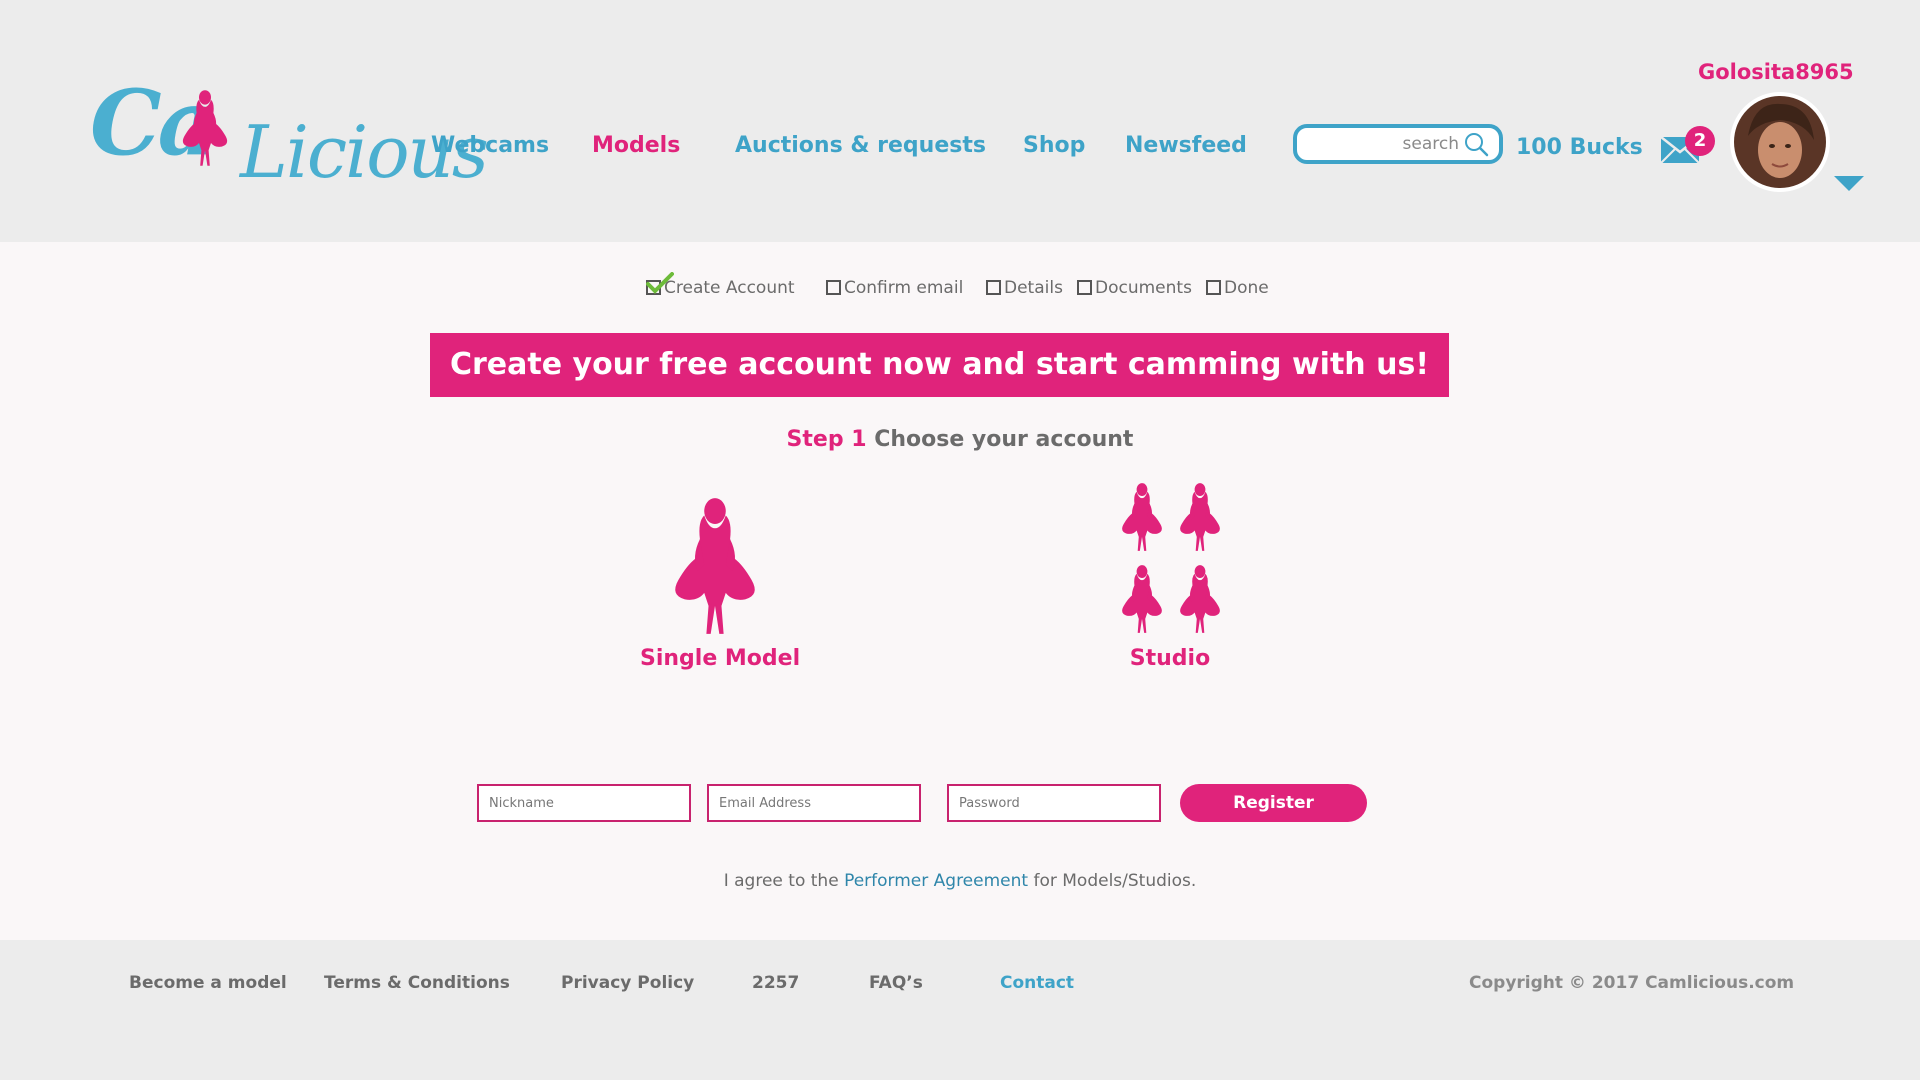 The width and height of the screenshot is (1920, 1080). Describe the element at coordinates (960, 1010) in the screenshot. I see `footer` at that location.